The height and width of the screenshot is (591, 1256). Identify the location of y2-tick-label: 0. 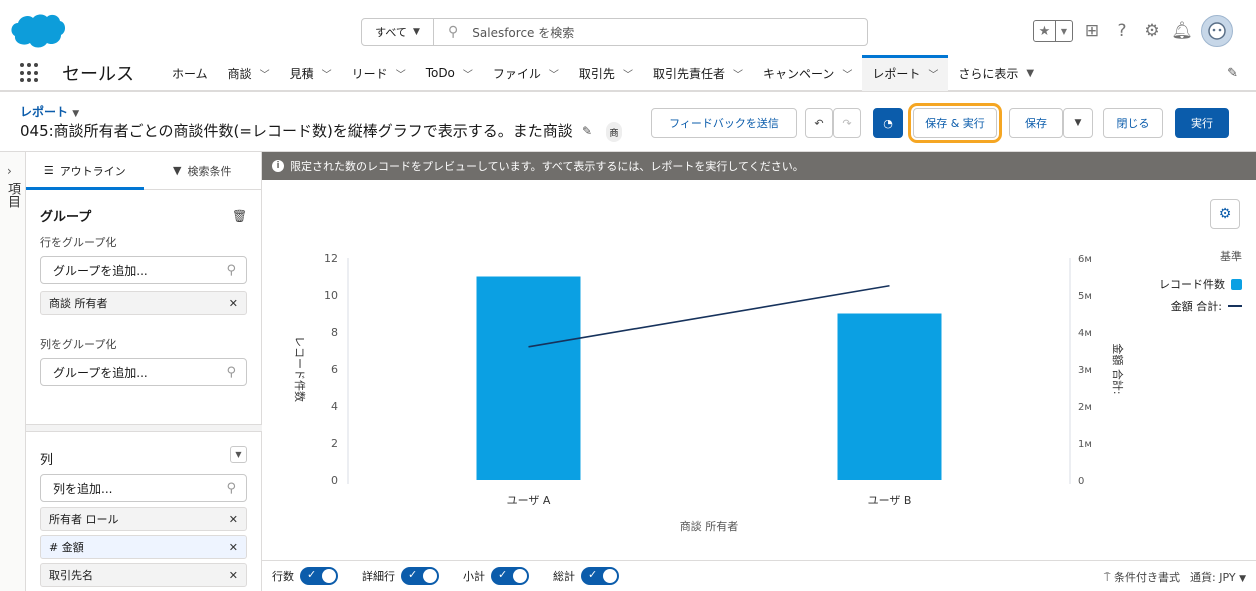
(1081, 481).